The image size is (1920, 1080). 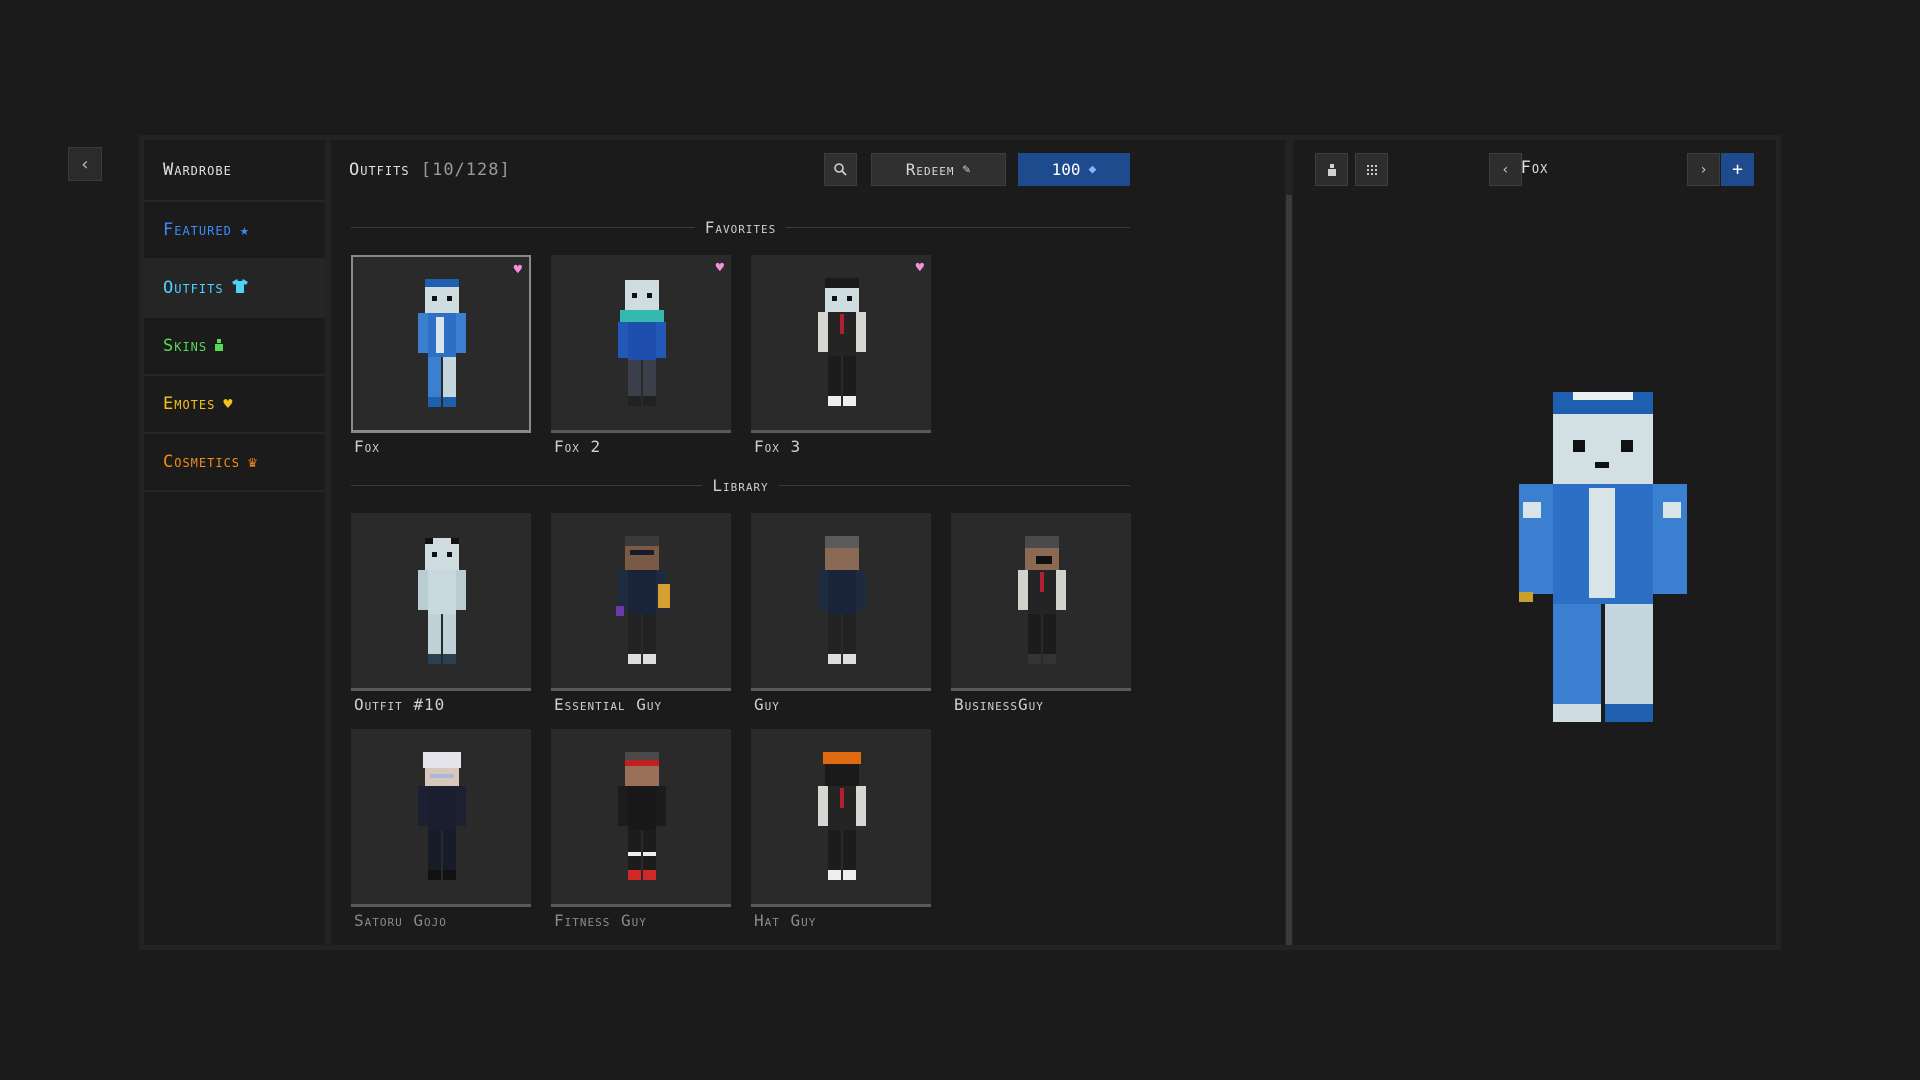 I want to click on preview-header: ‹ Fox › +, so click(x=1534, y=170).